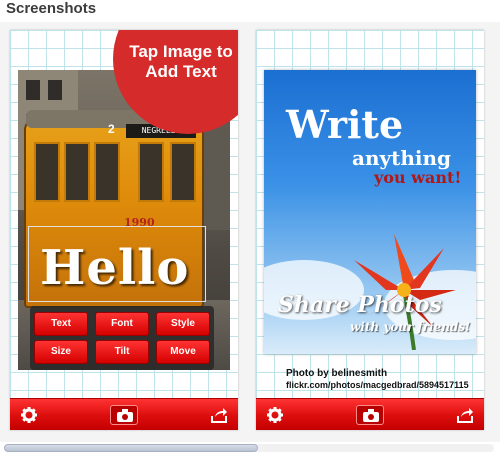 Image resolution: width=500 pixels, height=458 pixels. What do you see at coordinates (61, 324) in the screenshot?
I see `text-button: Text` at bounding box center [61, 324].